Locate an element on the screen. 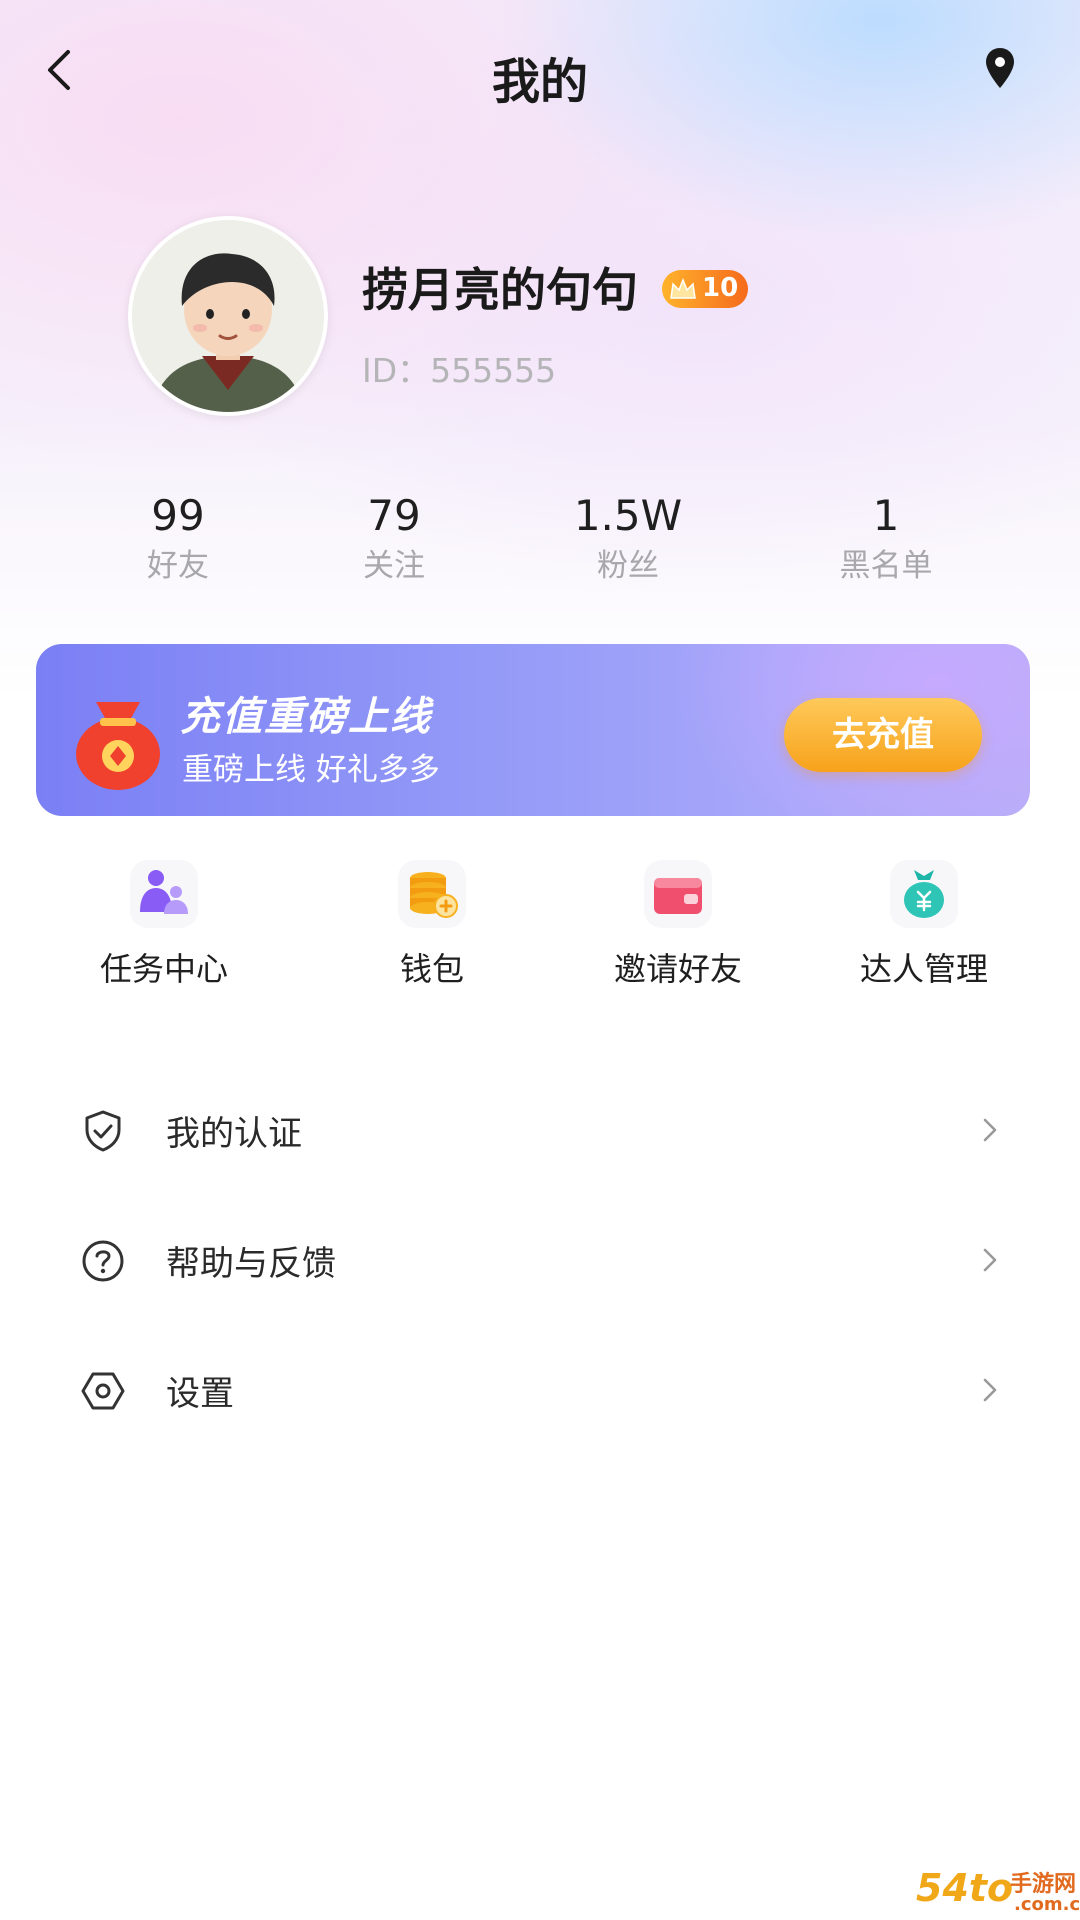 The image size is (1080, 1920). menu-item-my-certification: 我的认证 is located at coordinates (540, 1130).